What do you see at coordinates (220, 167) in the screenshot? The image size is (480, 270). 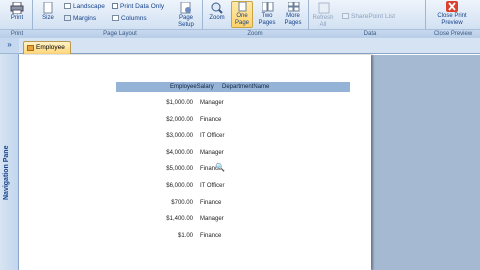 I see `magnifier-cursor-icon: 🔍` at bounding box center [220, 167].